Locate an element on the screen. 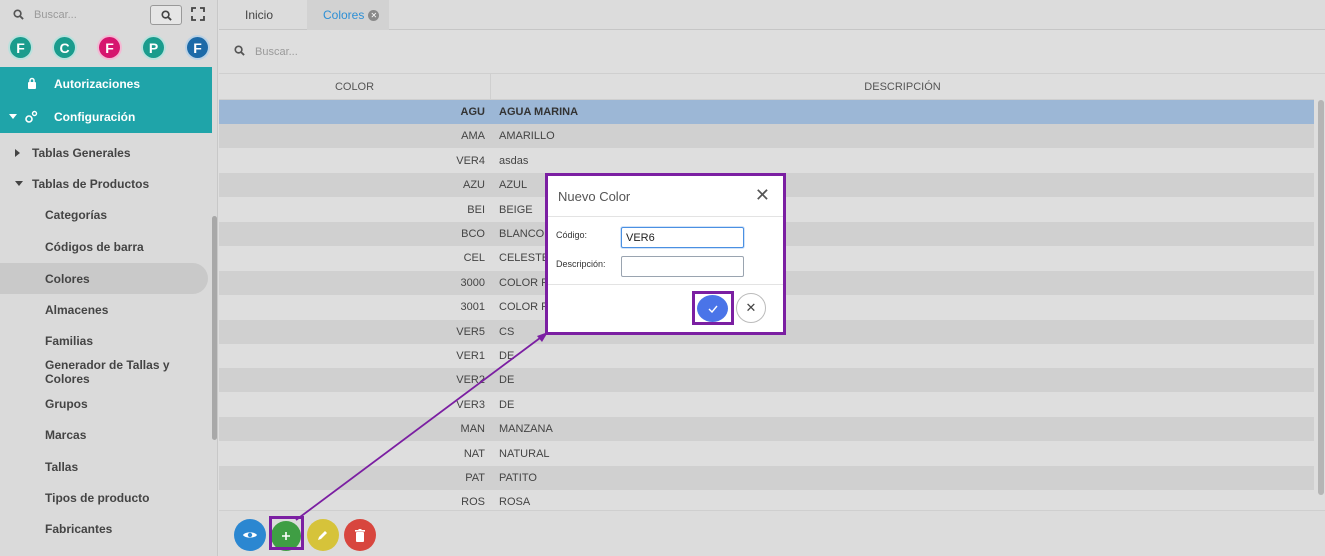 This screenshot has height=556, width=1325. edit-button is located at coordinates (323, 535).